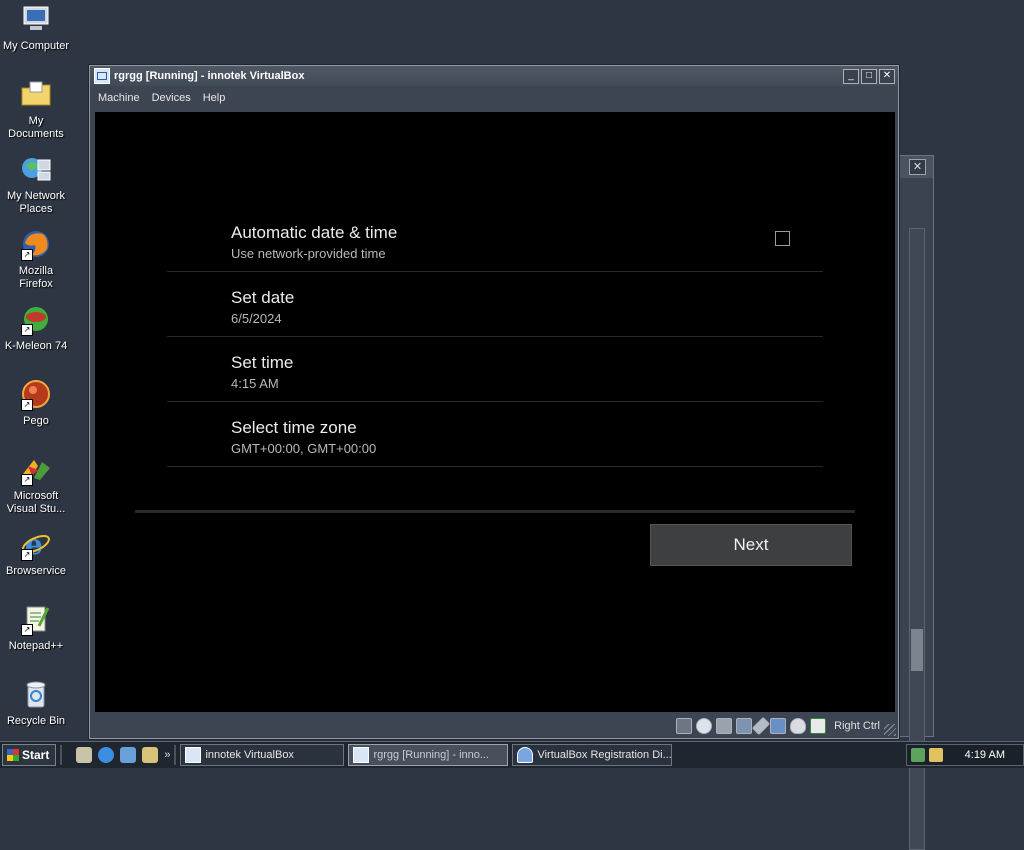 This screenshot has width=1024, height=850. Describe the element at coordinates (918, 755) in the screenshot. I see `tray-network-icon` at that location.